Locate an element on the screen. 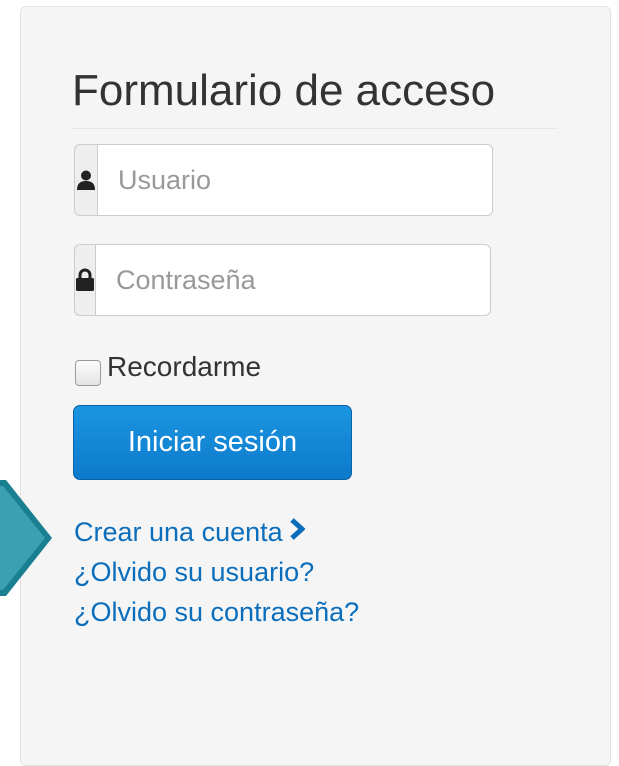 The width and height of the screenshot is (619, 766). username-input-group is located at coordinates (283, 180).